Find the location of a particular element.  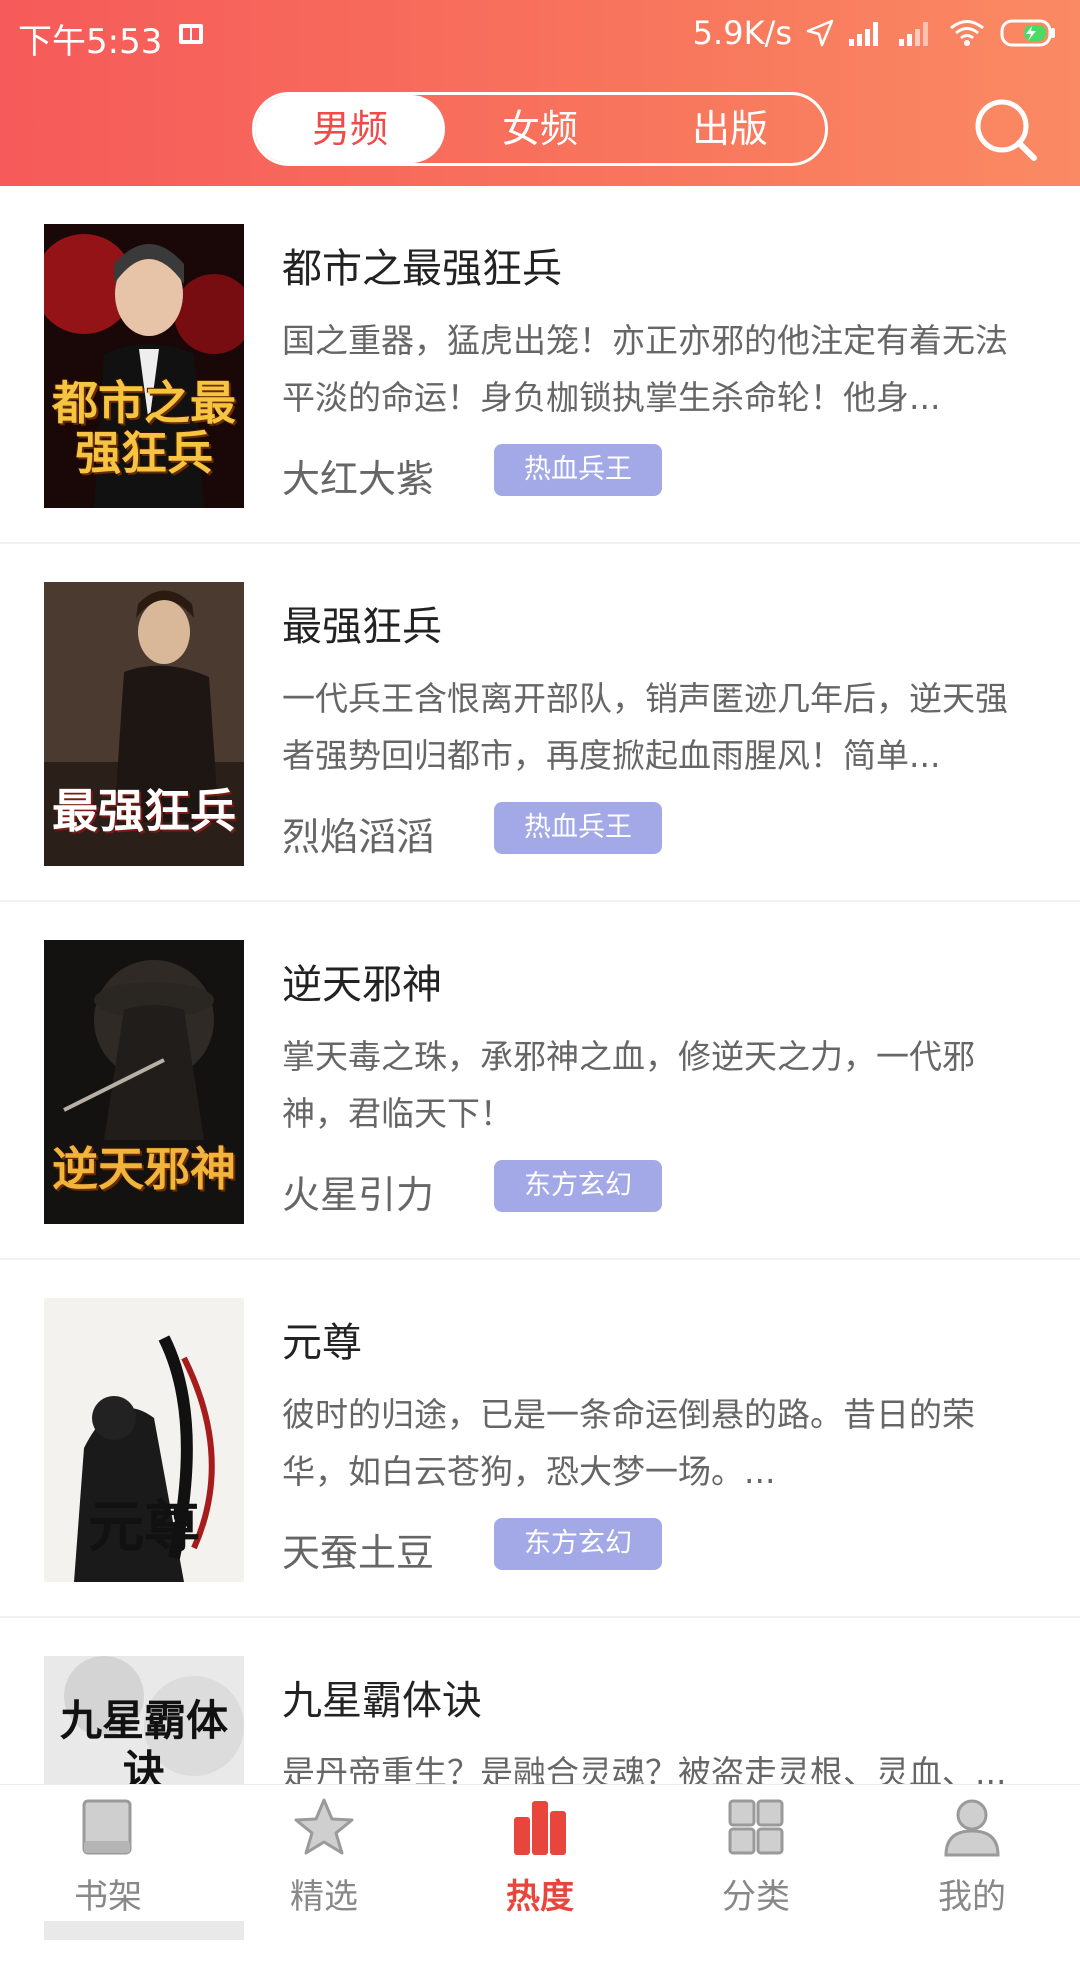

book-title: 最强狂兵 is located at coordinates (362, 623).